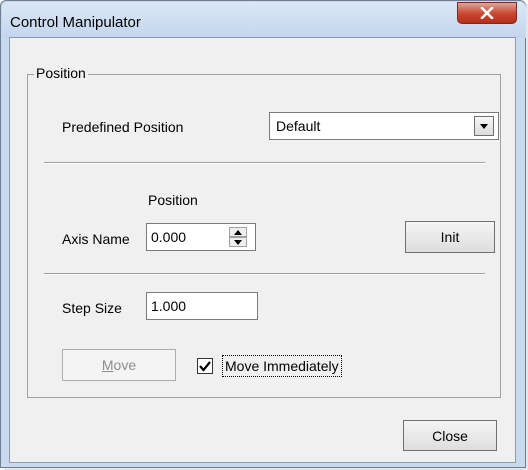 The image size is (528, 470). I want to click on spin-down-icon, so click(238, 242).